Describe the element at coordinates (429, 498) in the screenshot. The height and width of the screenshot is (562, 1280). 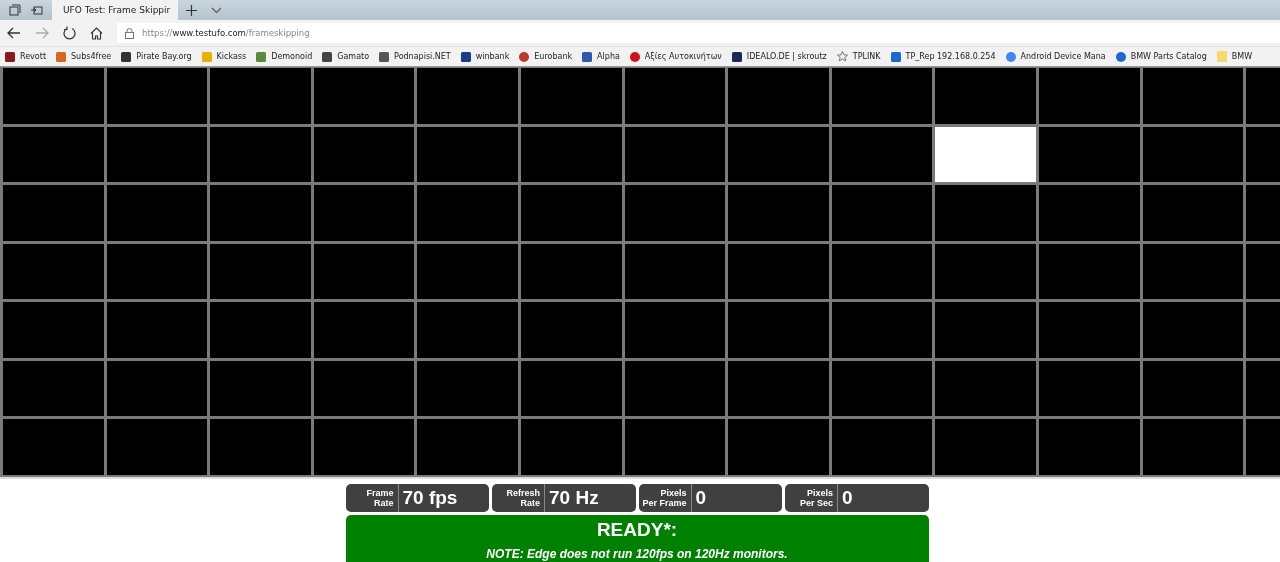
I see `stat-value: 70 fps` at that location.